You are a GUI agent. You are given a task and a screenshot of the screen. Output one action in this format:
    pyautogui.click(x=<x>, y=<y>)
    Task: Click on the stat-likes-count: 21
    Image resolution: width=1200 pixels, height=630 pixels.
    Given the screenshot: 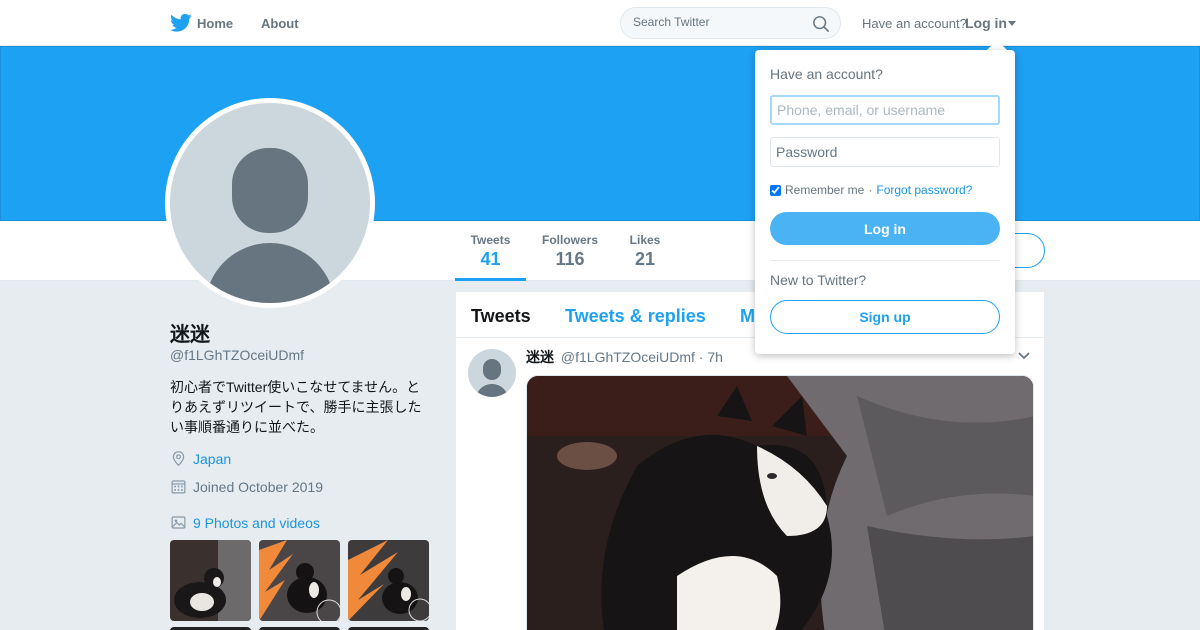 What is the action you would take?
    pyautogui.click(x=645, y=259)
    